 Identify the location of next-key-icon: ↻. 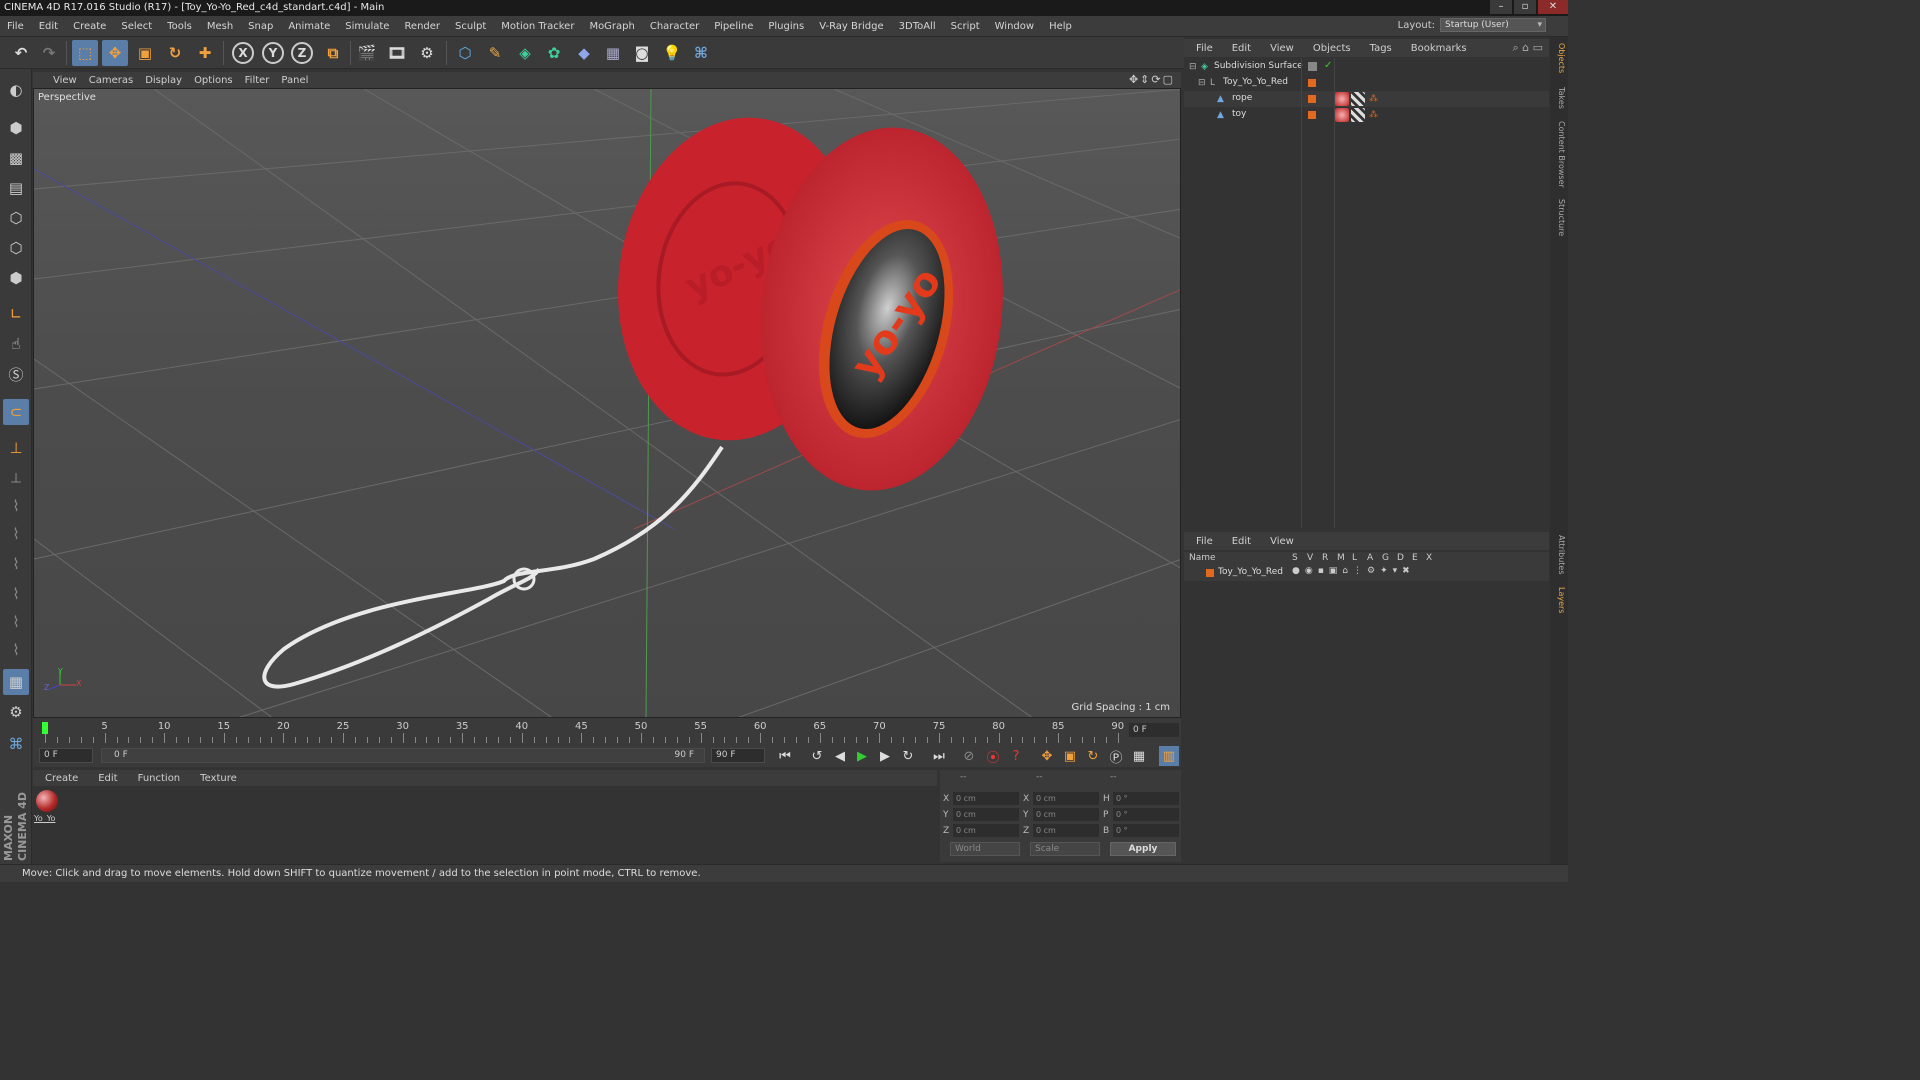
(908, 756).